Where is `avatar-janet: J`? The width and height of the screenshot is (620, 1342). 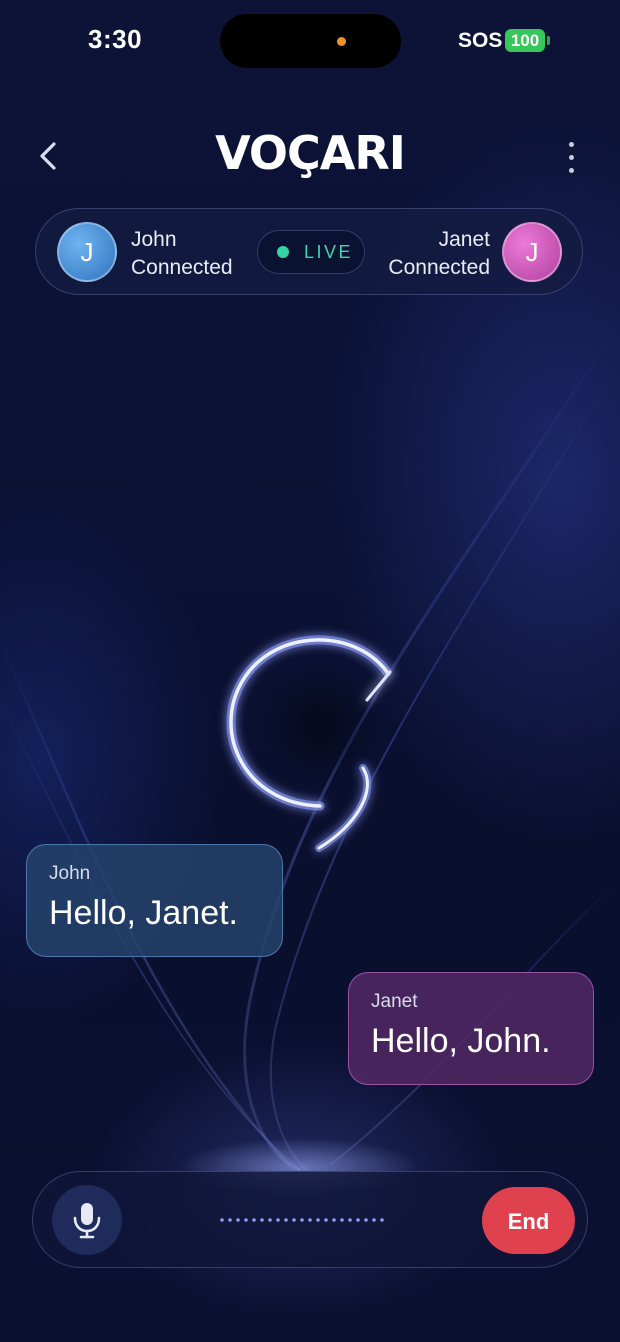 avatar-janet: J is located at coordinates (532, 252).